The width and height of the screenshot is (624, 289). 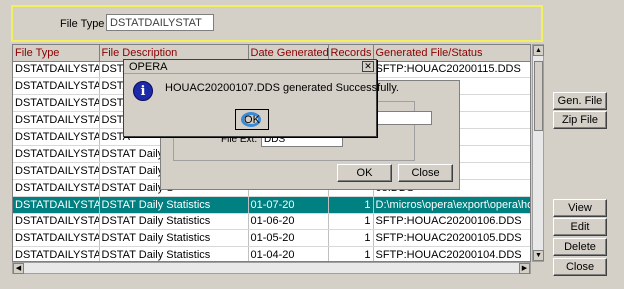 What do you see at coordinates (288, 222) in the screenshot?
I see `cell-date-generated: 01-06-20` at bounding box center [288, 222].